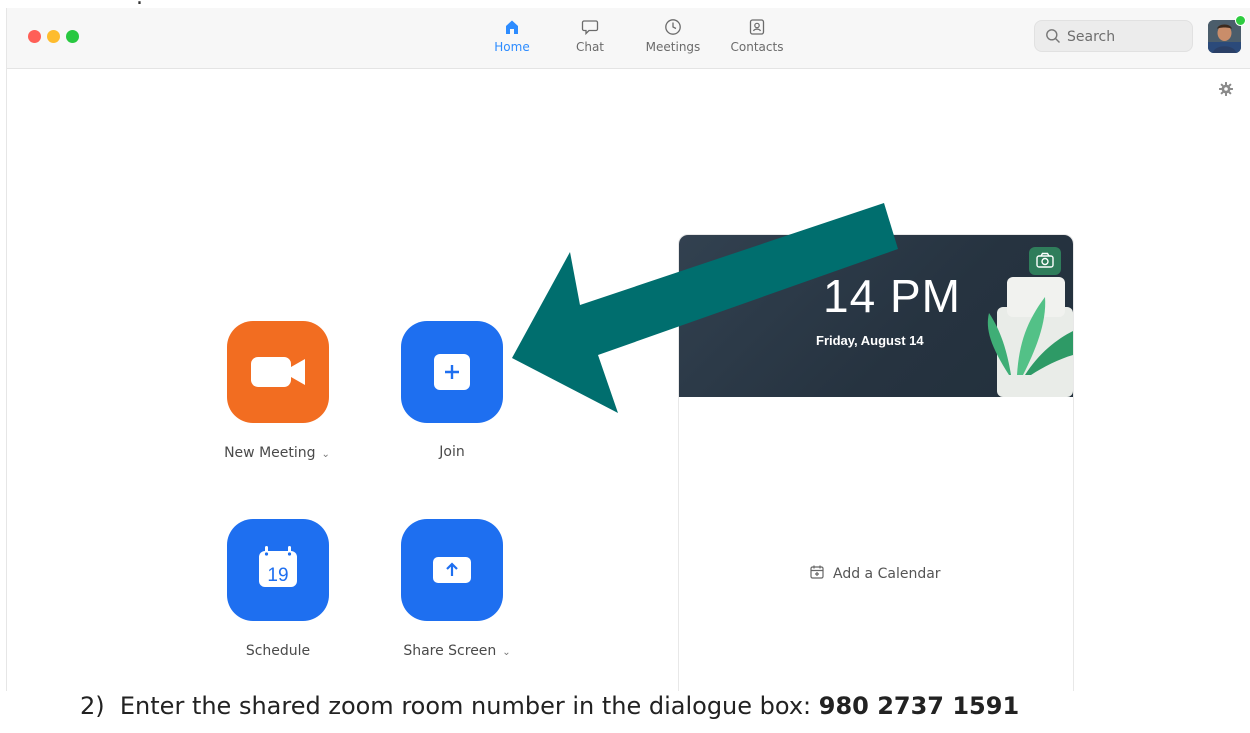 The image size is (1250, 733). Describe the element at coordinates (512, 47) in the screenshot. I see `tab-home-label: Home` at that location.